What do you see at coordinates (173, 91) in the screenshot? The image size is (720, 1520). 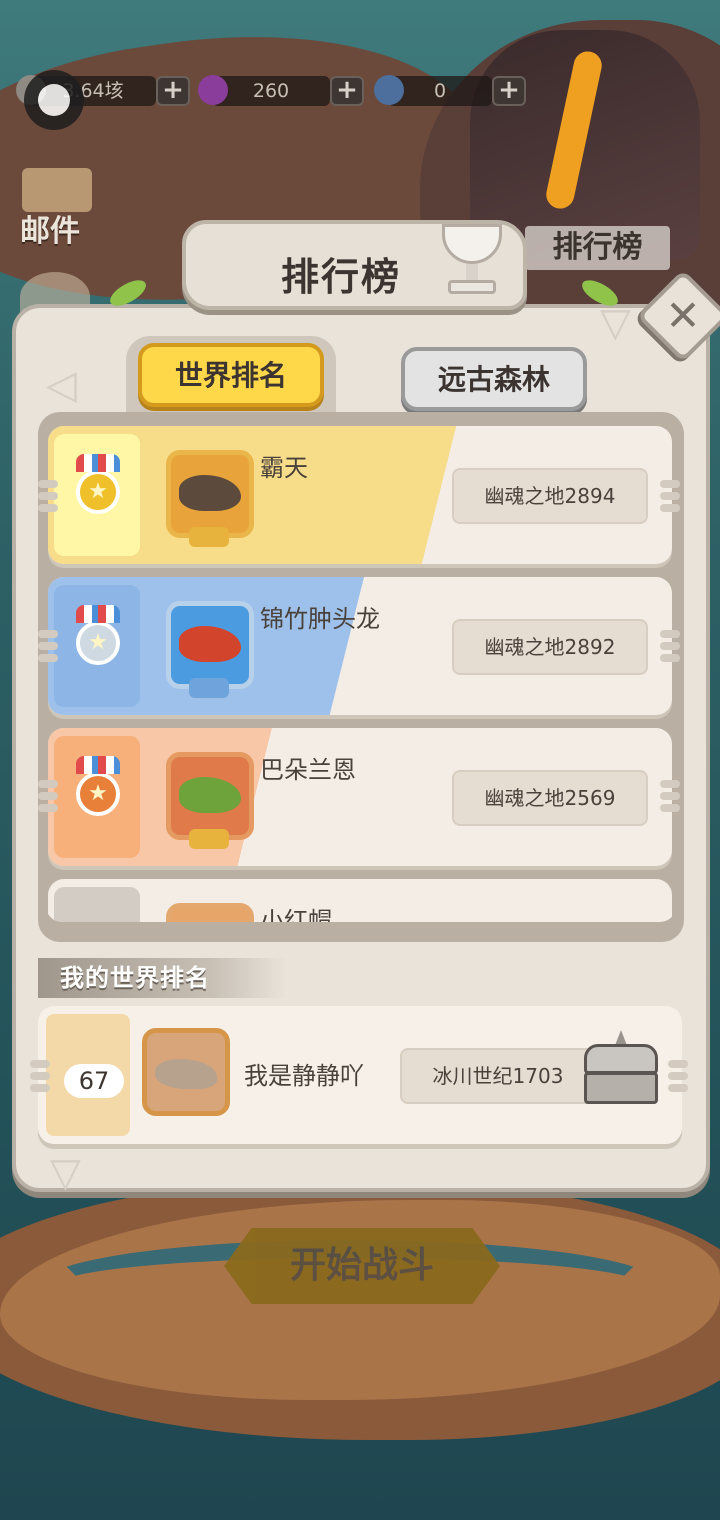 I see `add-gold-button: +` at bounding box center [173, 91].